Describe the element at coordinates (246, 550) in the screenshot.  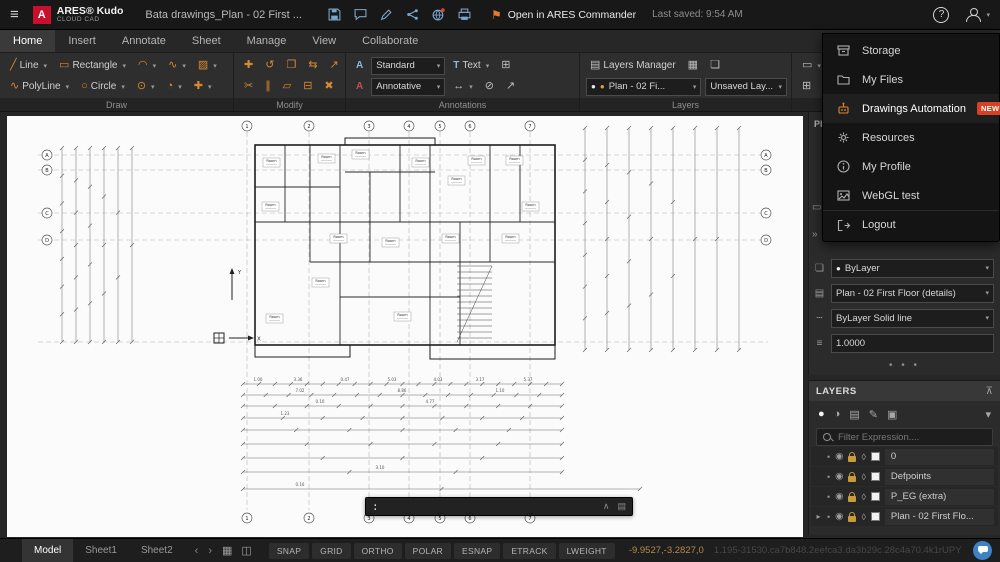
I see `sheet-list-icon: ◫` at that location.